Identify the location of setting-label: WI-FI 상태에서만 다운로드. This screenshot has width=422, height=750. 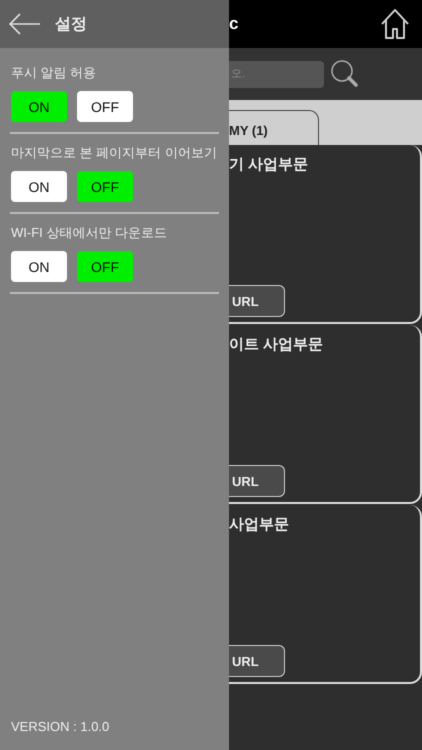
(89, 233).